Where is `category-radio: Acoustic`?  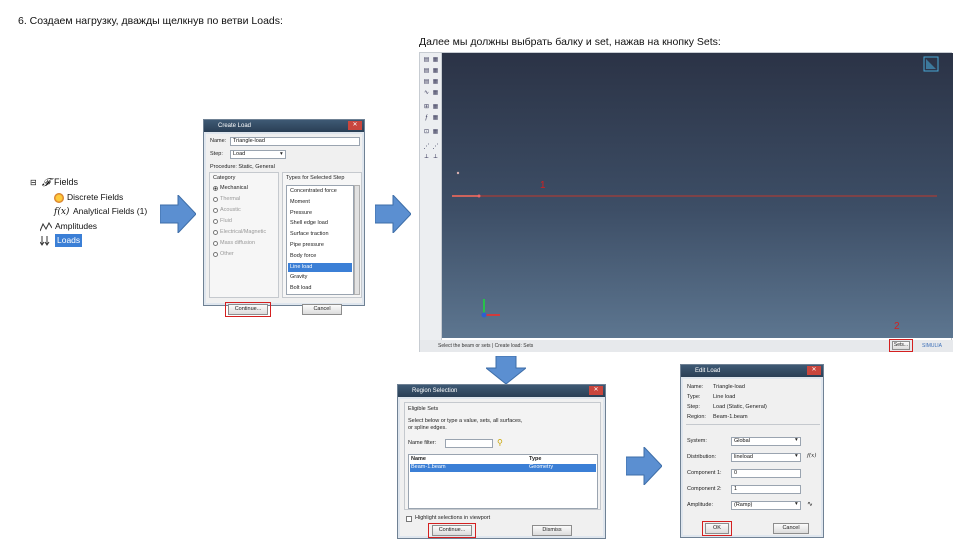 category-radio: Acoustic is located at coordinates (227, 210).